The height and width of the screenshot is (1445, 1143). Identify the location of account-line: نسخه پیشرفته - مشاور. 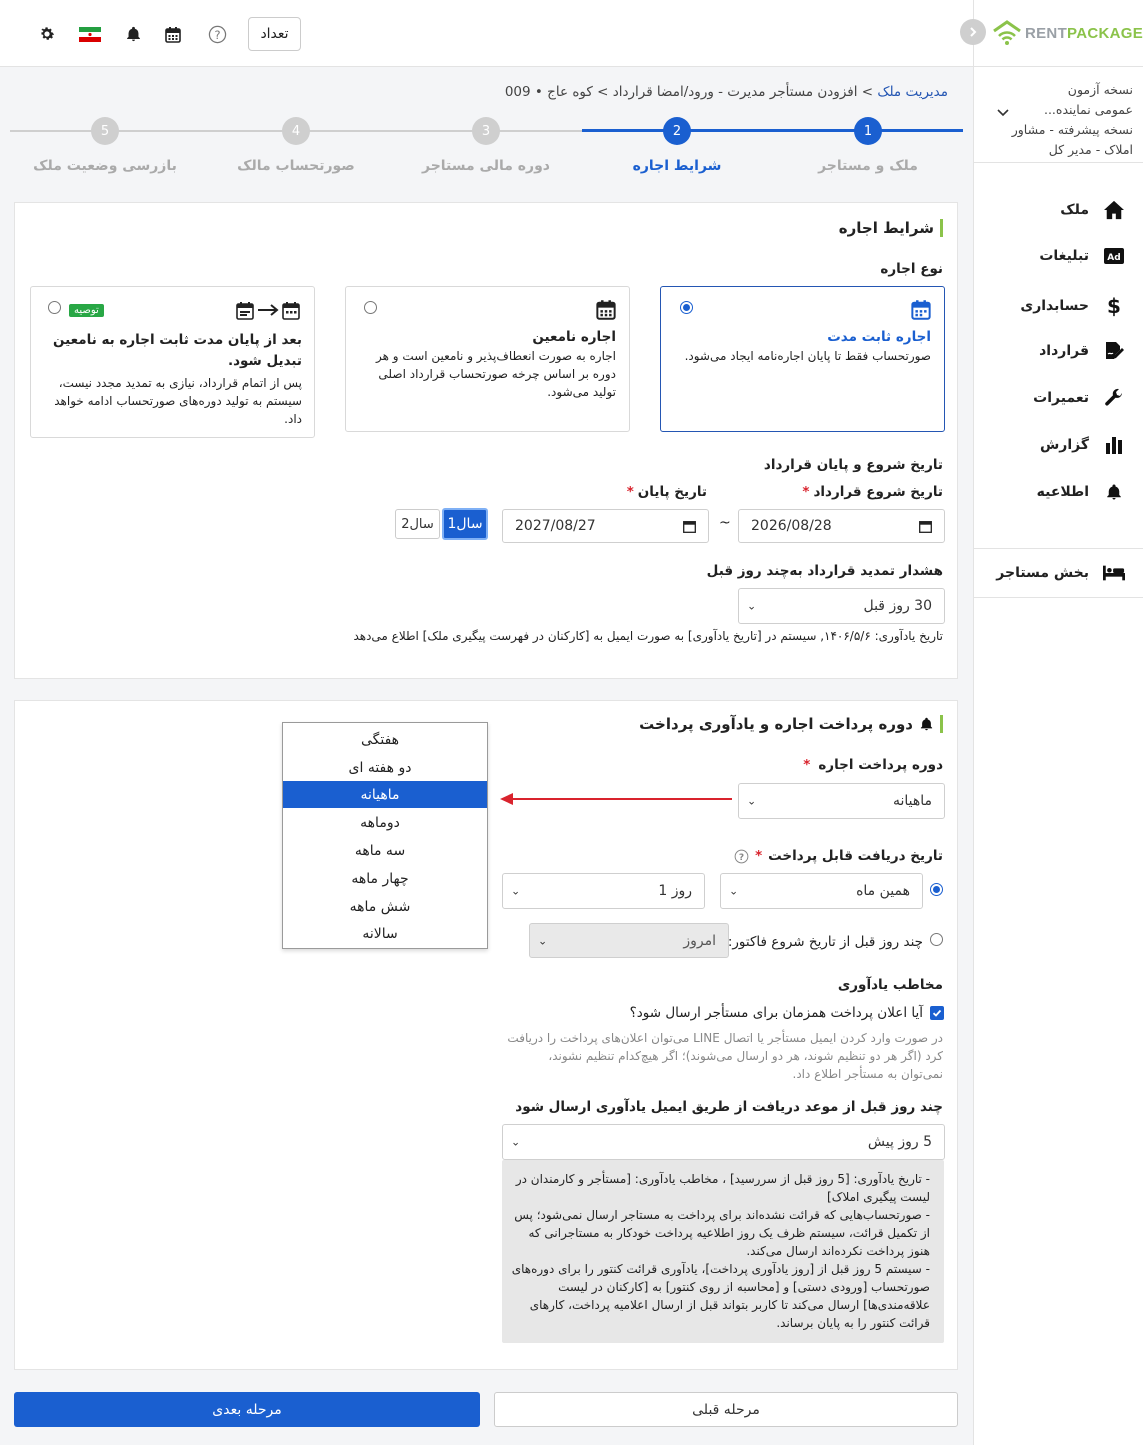
(1072, 129).